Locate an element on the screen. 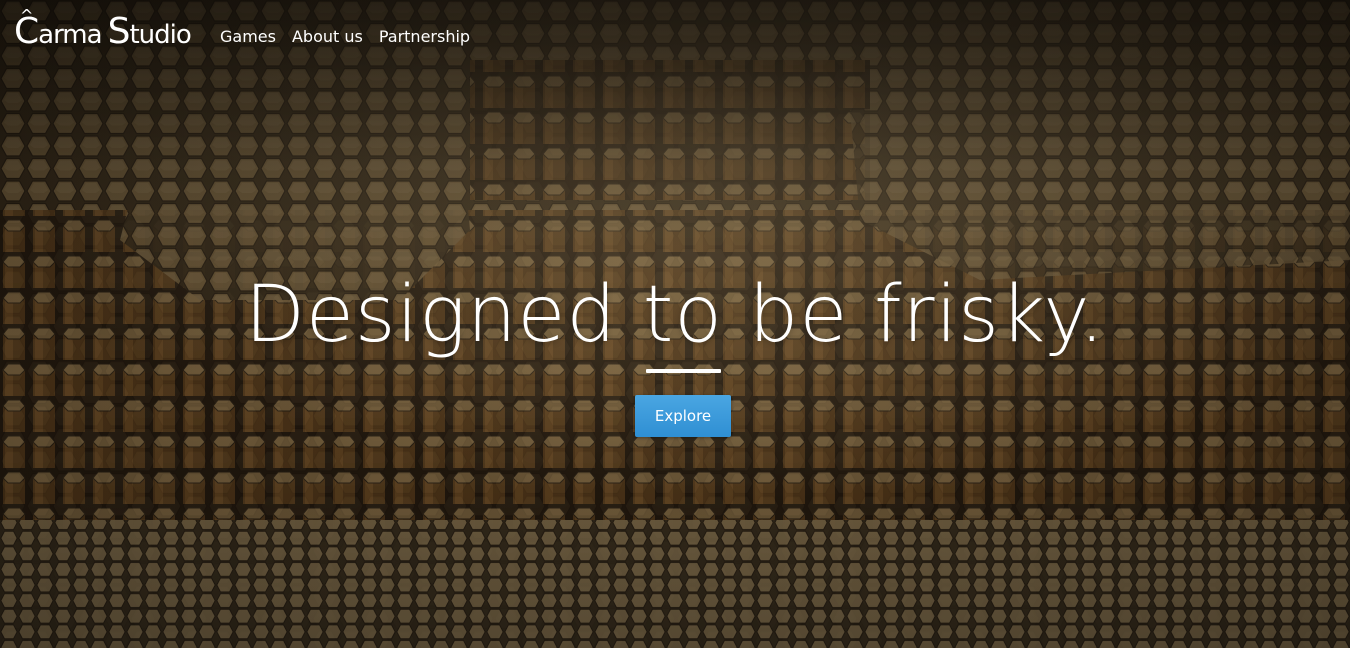 The width and height of the screenshot is (1350, 648). explore-button: Explore is located at coordinates (683, 416).